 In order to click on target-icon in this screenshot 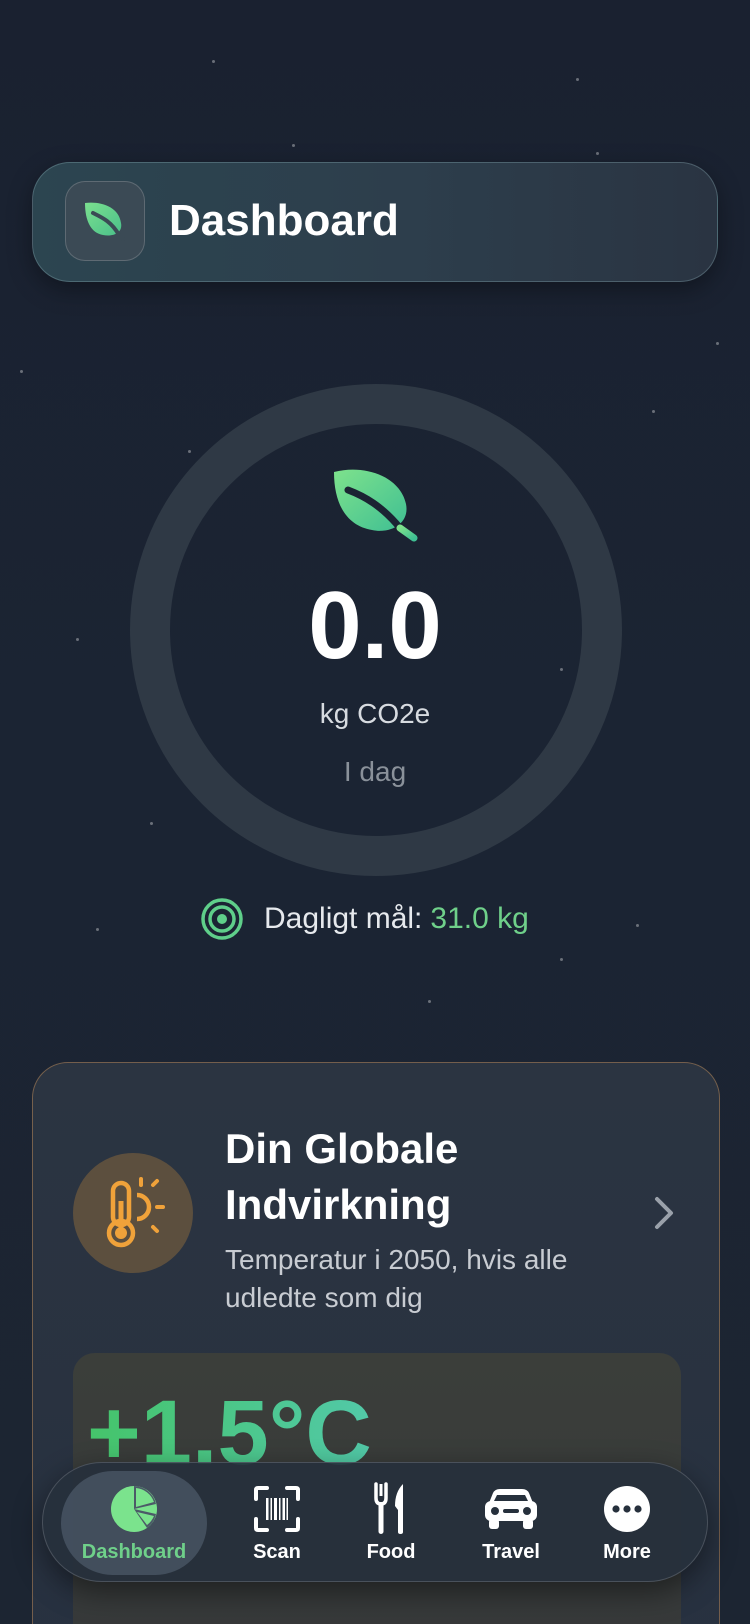, I will do `click(222, 919)`.